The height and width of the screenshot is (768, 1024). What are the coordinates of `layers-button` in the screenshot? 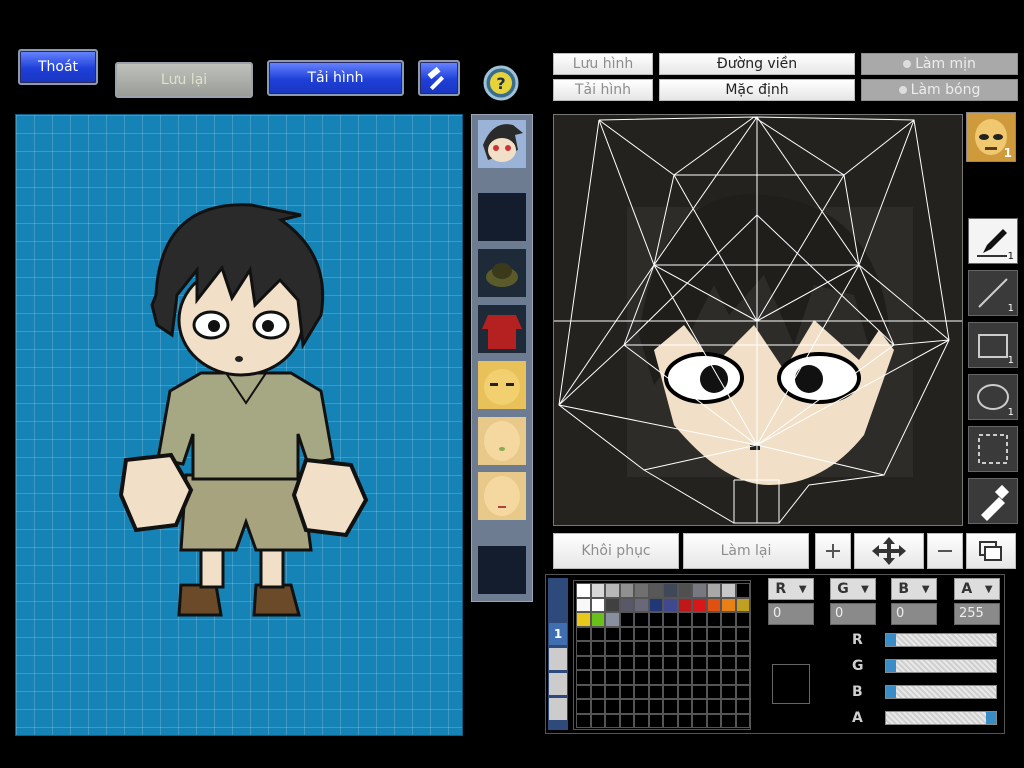 It's located at (991, 551).